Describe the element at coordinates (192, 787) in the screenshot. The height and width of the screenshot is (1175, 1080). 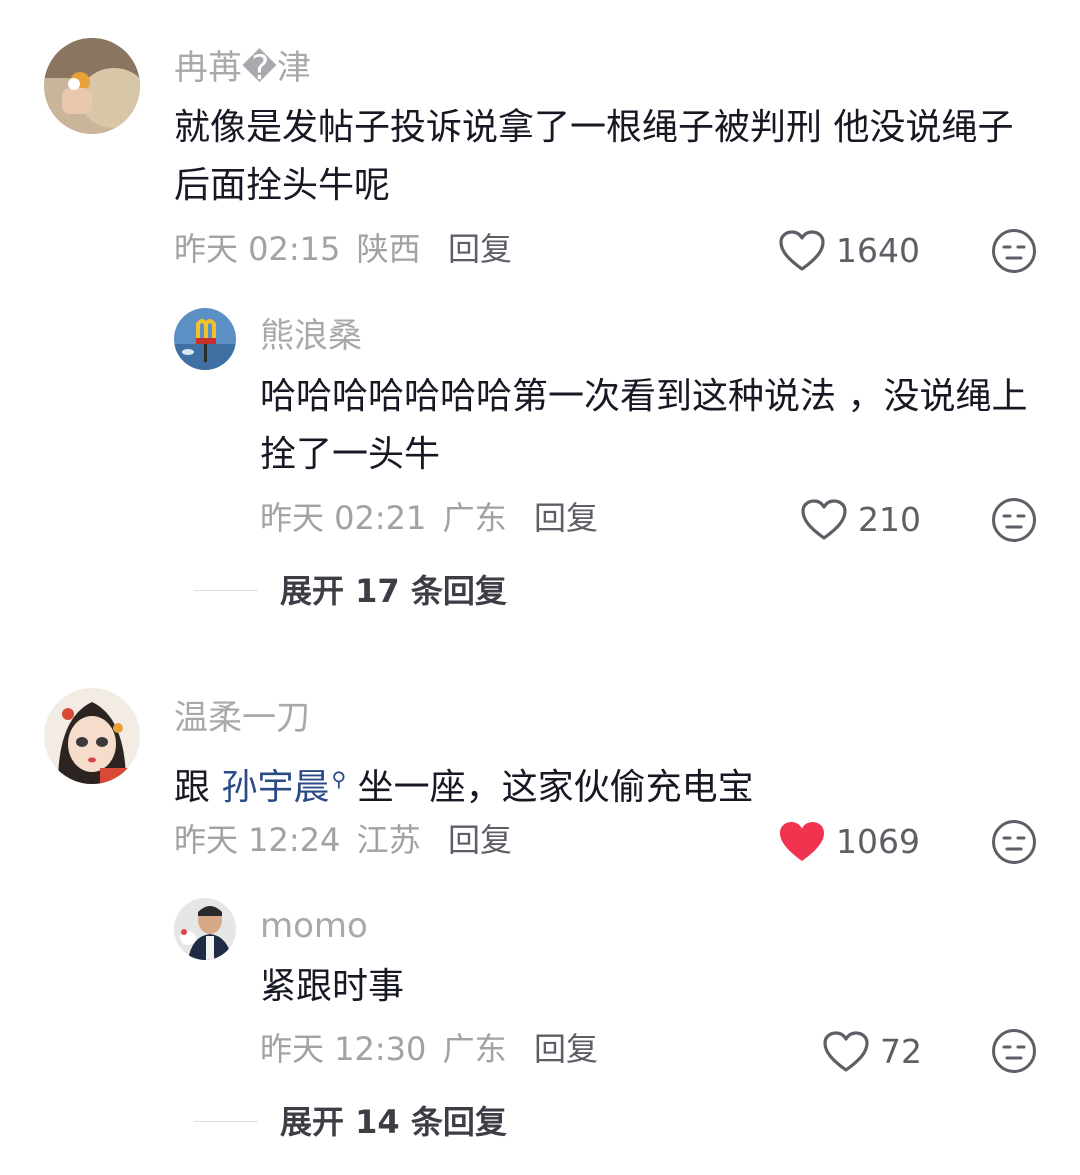
I see `comment-text-prefix: 跟` at that location.